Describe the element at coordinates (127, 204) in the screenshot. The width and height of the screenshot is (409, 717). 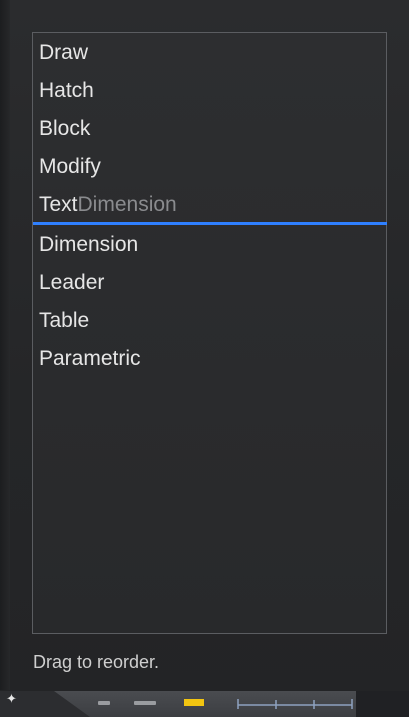
I see `drag-ghost-label: Dimension` at that location.